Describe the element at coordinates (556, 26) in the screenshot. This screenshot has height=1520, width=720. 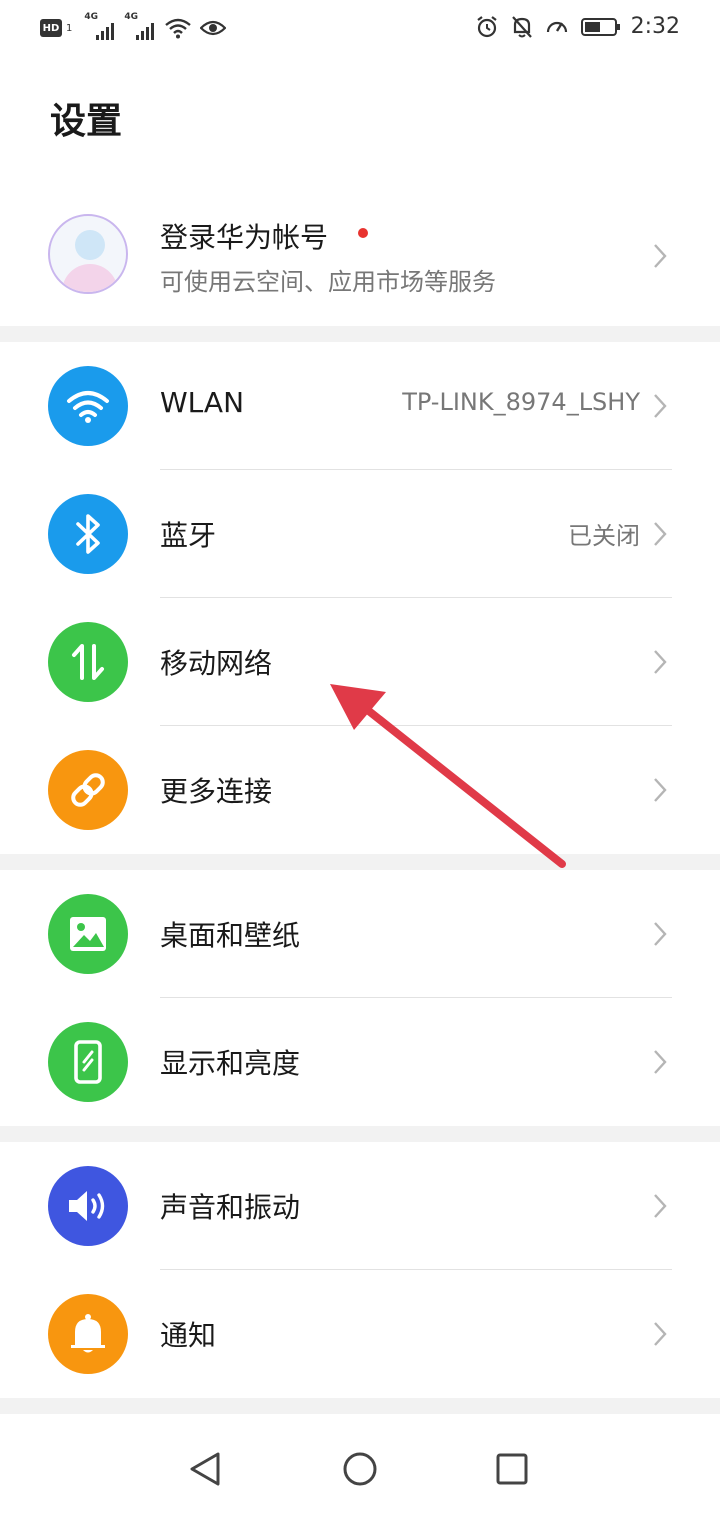
I see `speedometer-icon` at that location.